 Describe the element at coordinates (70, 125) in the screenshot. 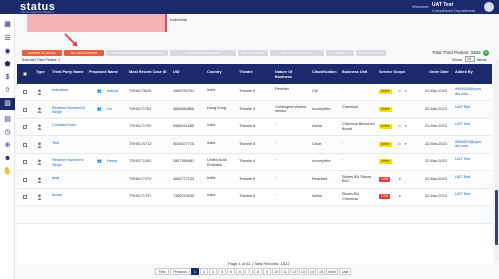

I see `third-party-name: Constant Indiv` at that location.